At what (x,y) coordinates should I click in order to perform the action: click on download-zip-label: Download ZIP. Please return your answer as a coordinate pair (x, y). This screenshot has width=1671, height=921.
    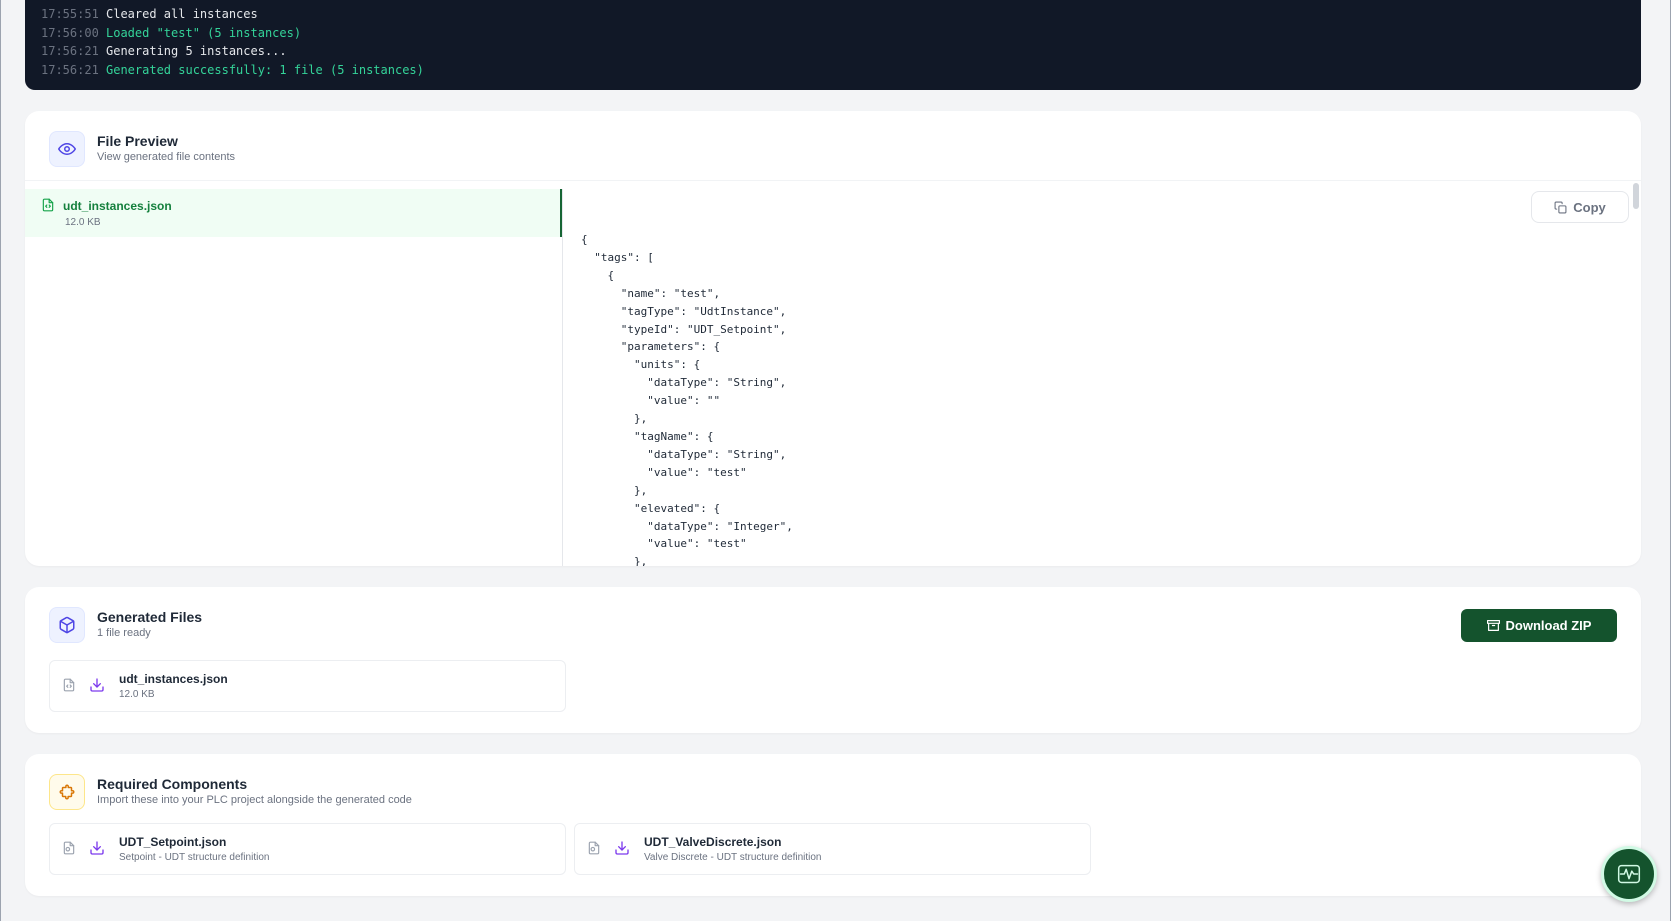
    Looking at the image, I should click on (1548, 625).